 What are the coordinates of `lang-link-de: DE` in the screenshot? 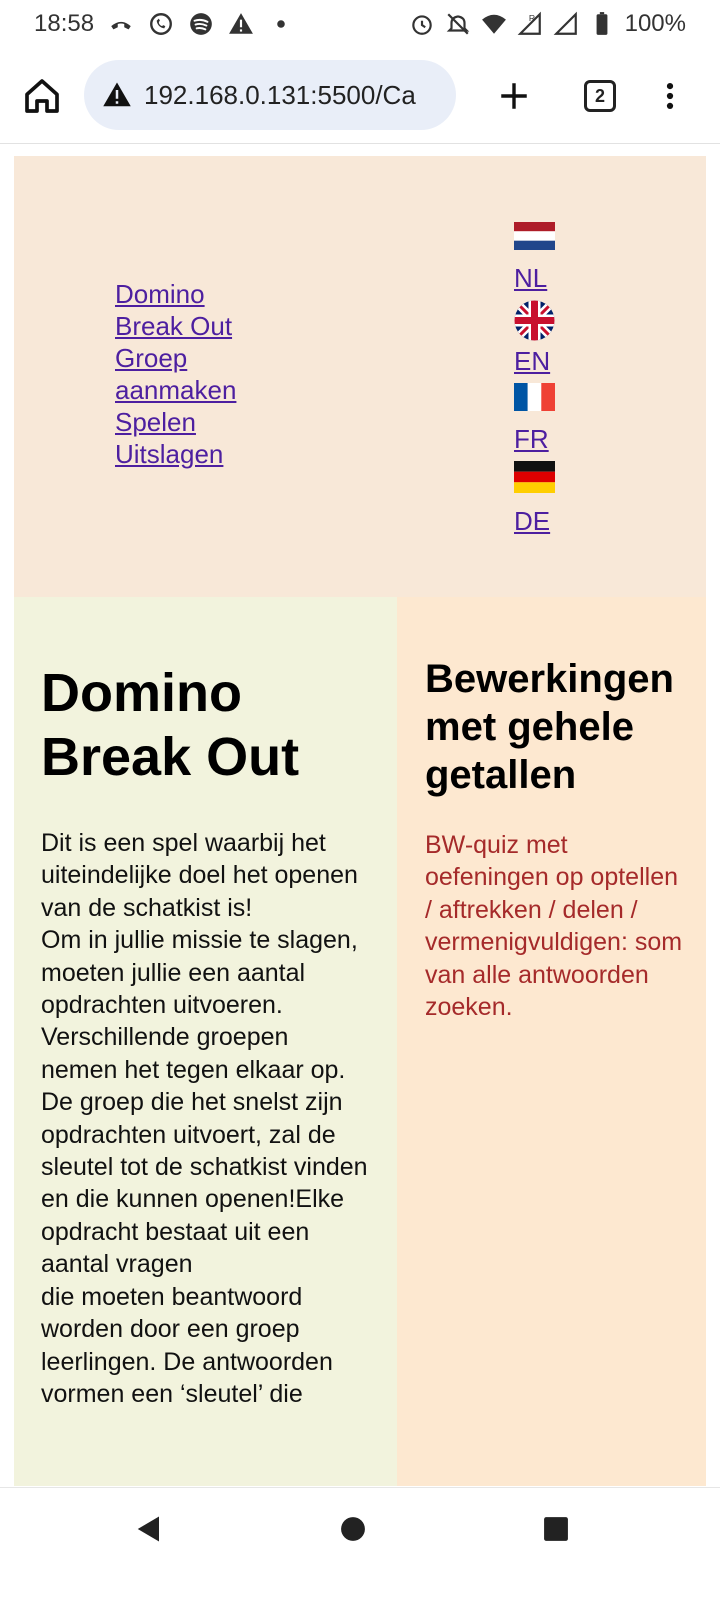 It's located at (544, 521).